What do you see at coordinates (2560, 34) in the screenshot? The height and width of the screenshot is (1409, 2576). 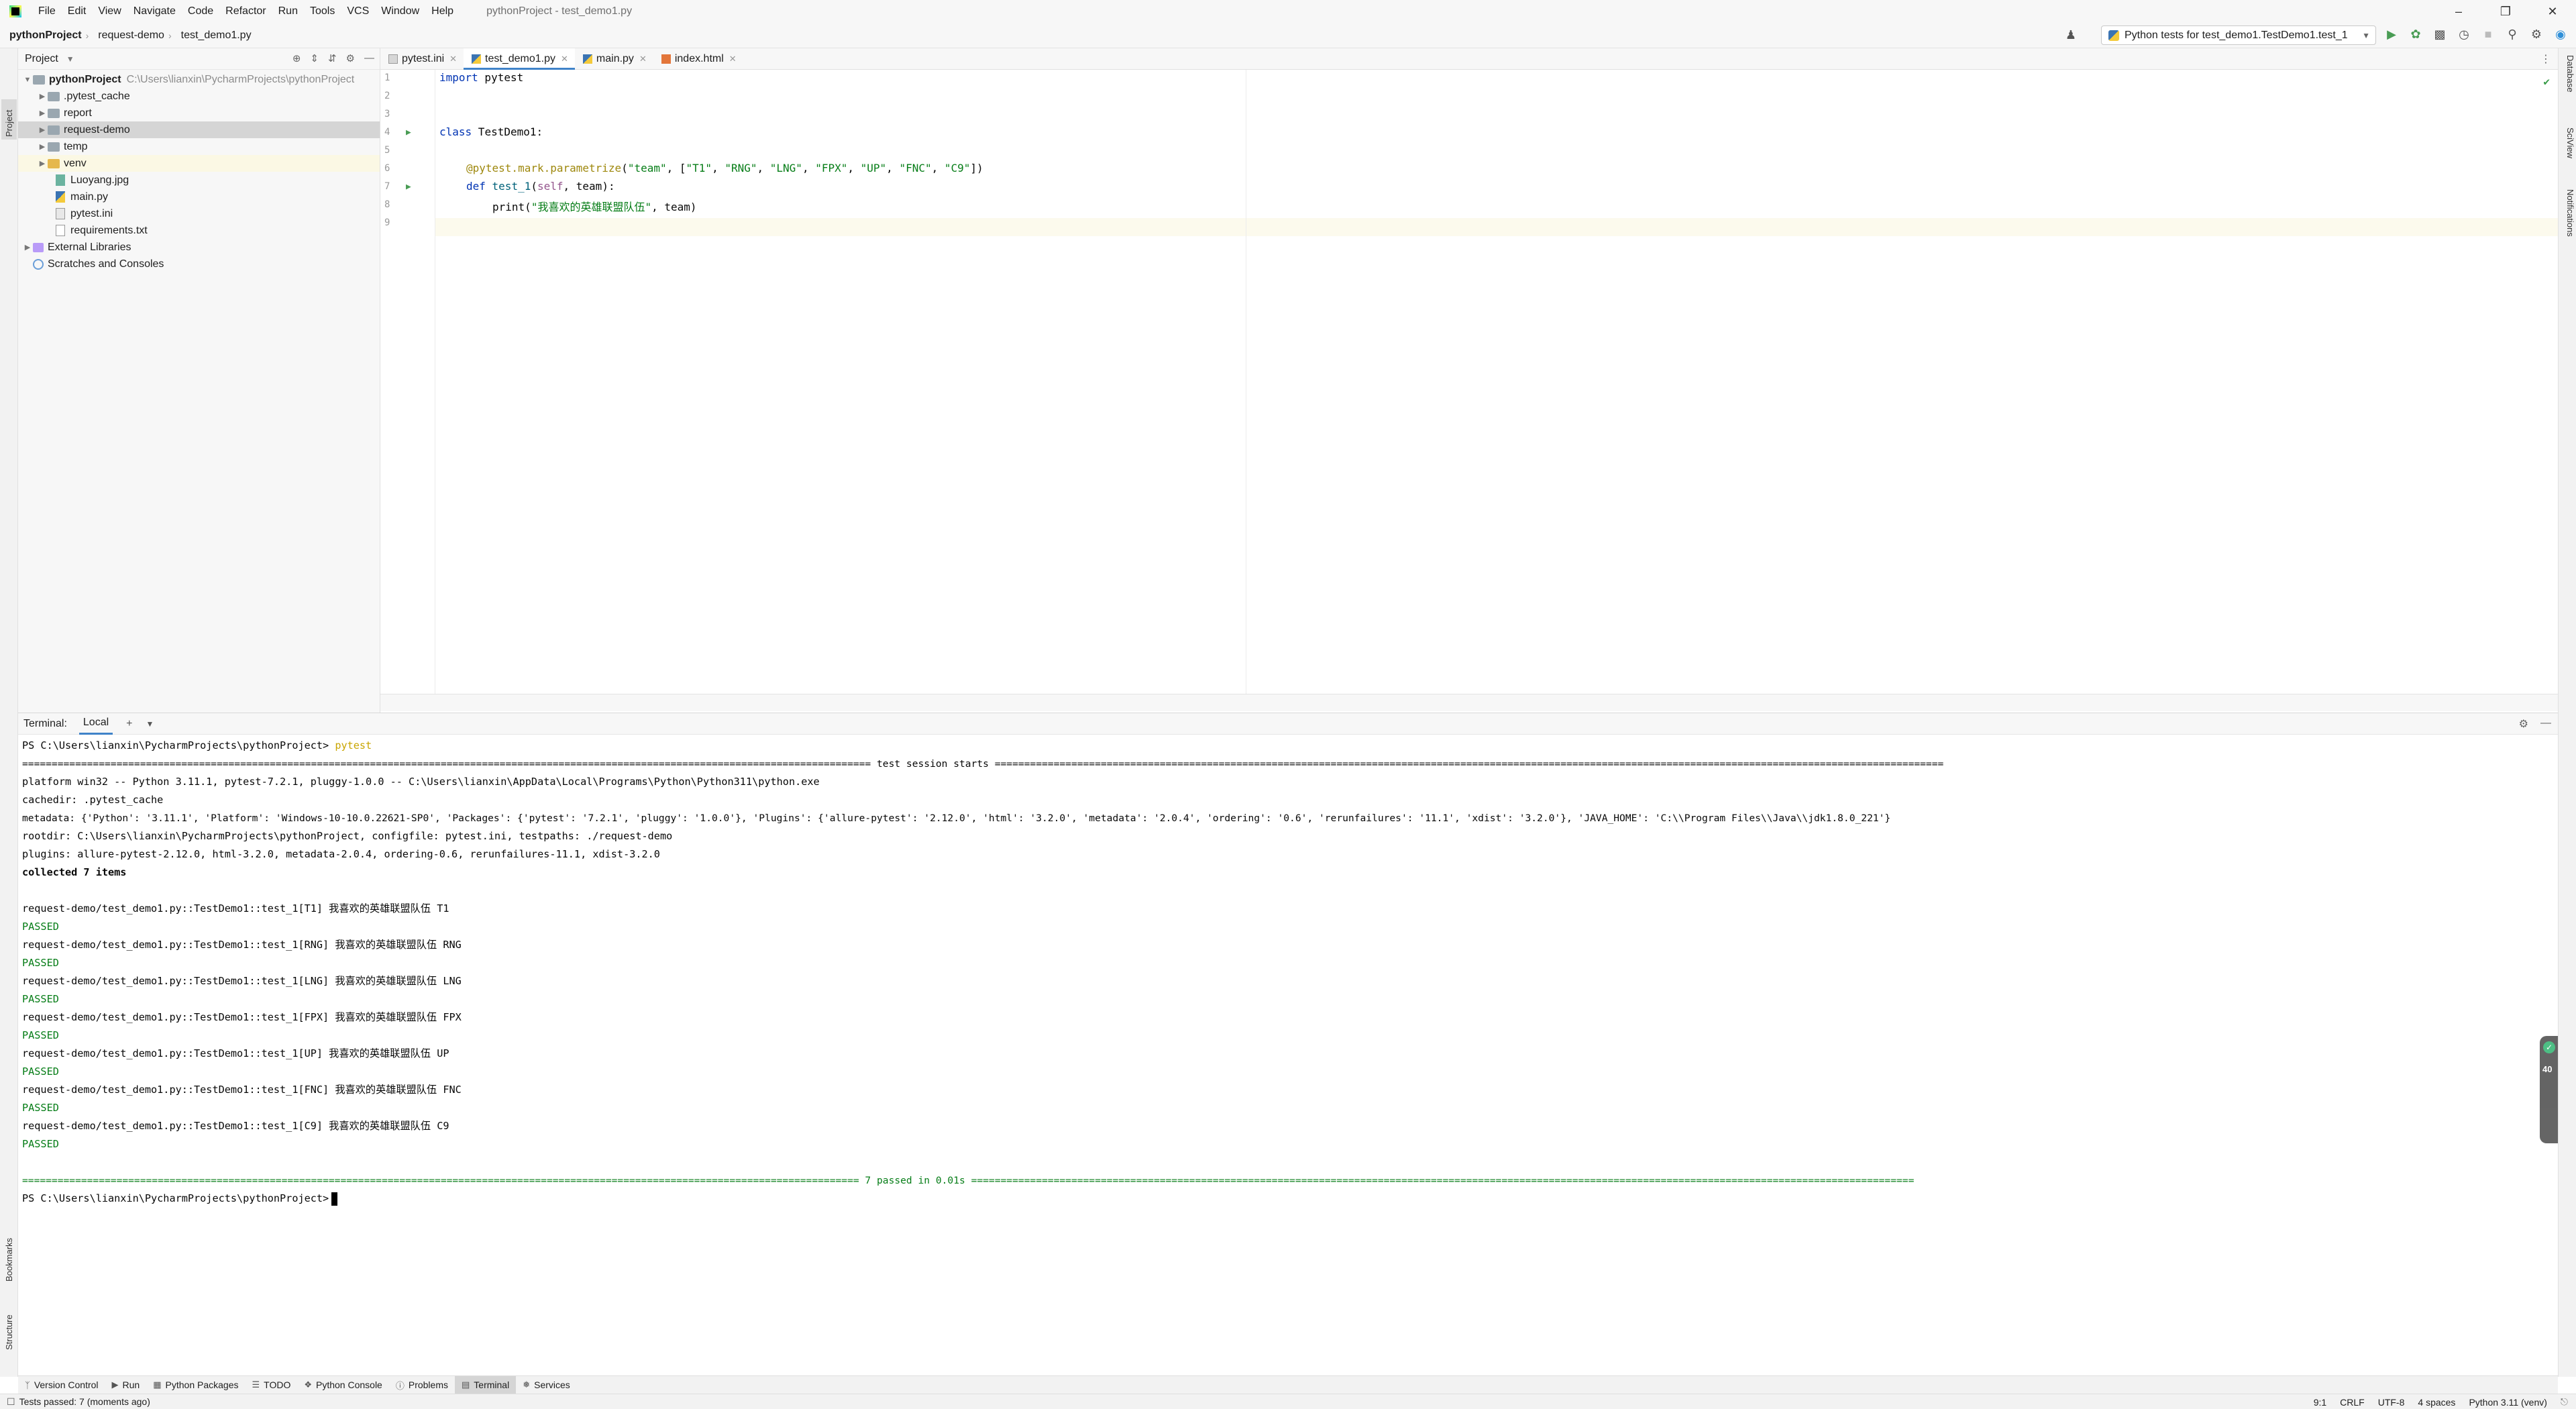 I see `jetbrains-ai-icon: ◉` at bounding box center [2560, 34].